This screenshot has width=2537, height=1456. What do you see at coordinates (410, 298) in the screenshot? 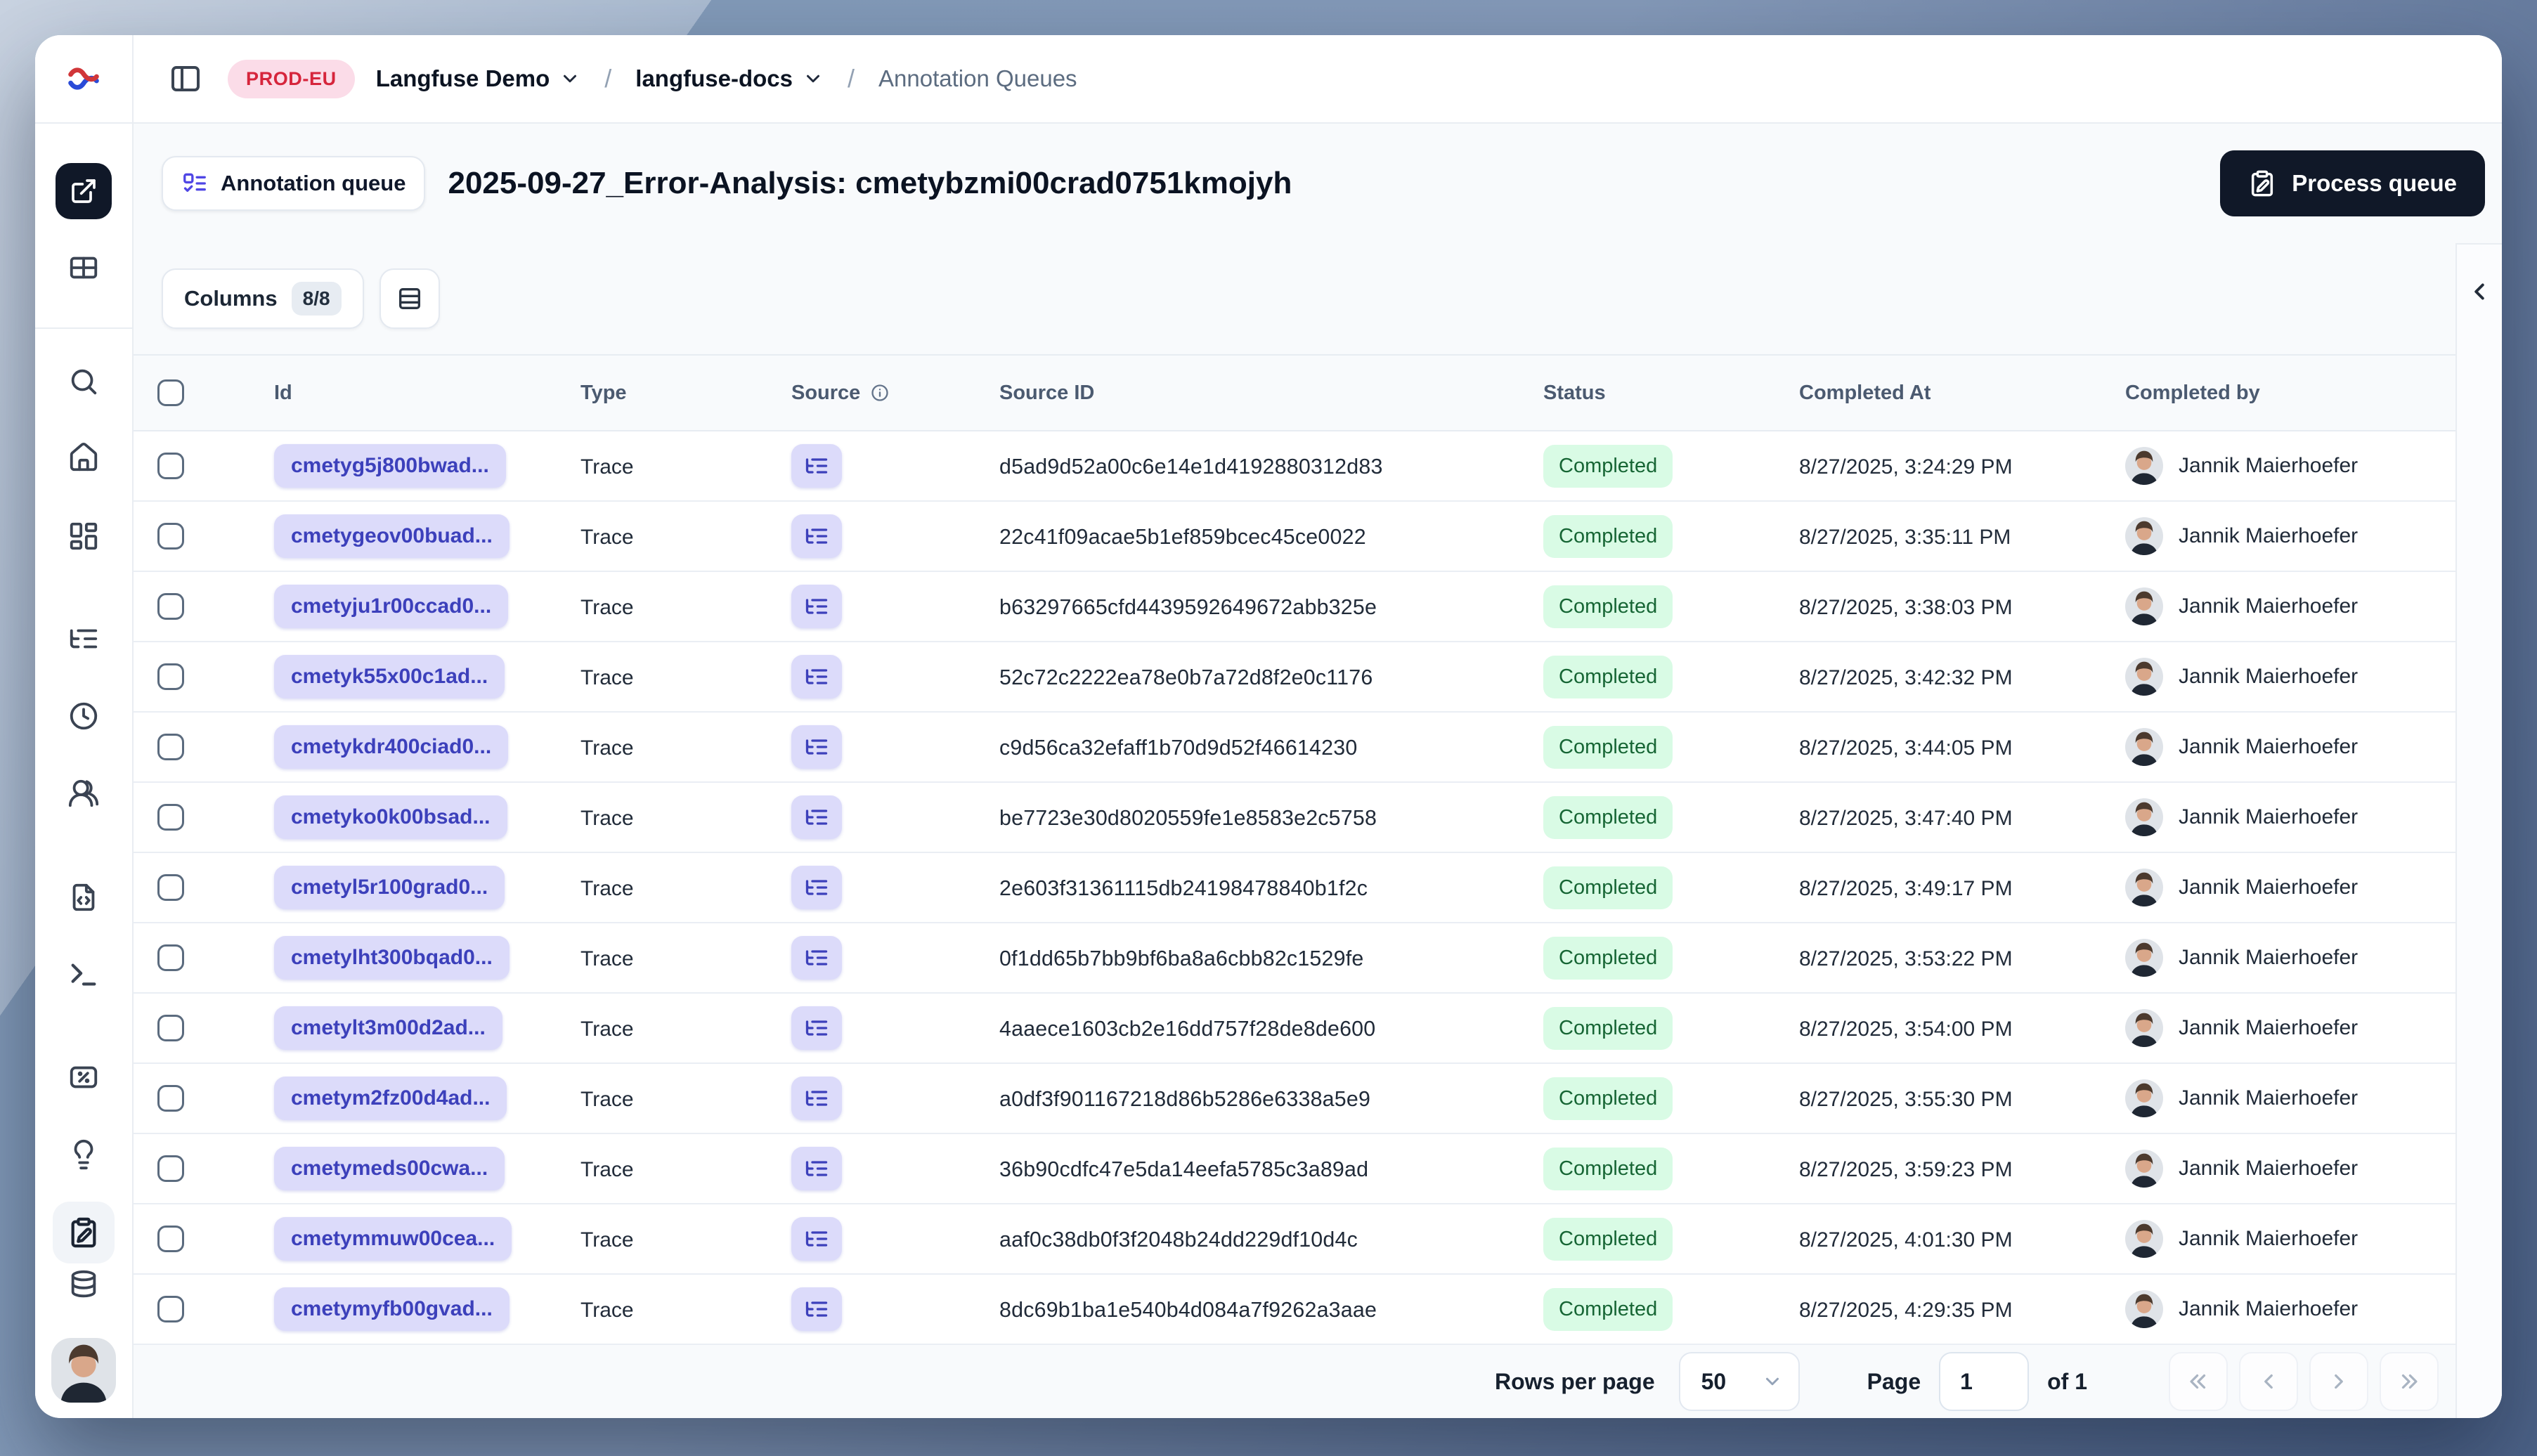
I see `row-height-button` at bounding box center [410, 298].